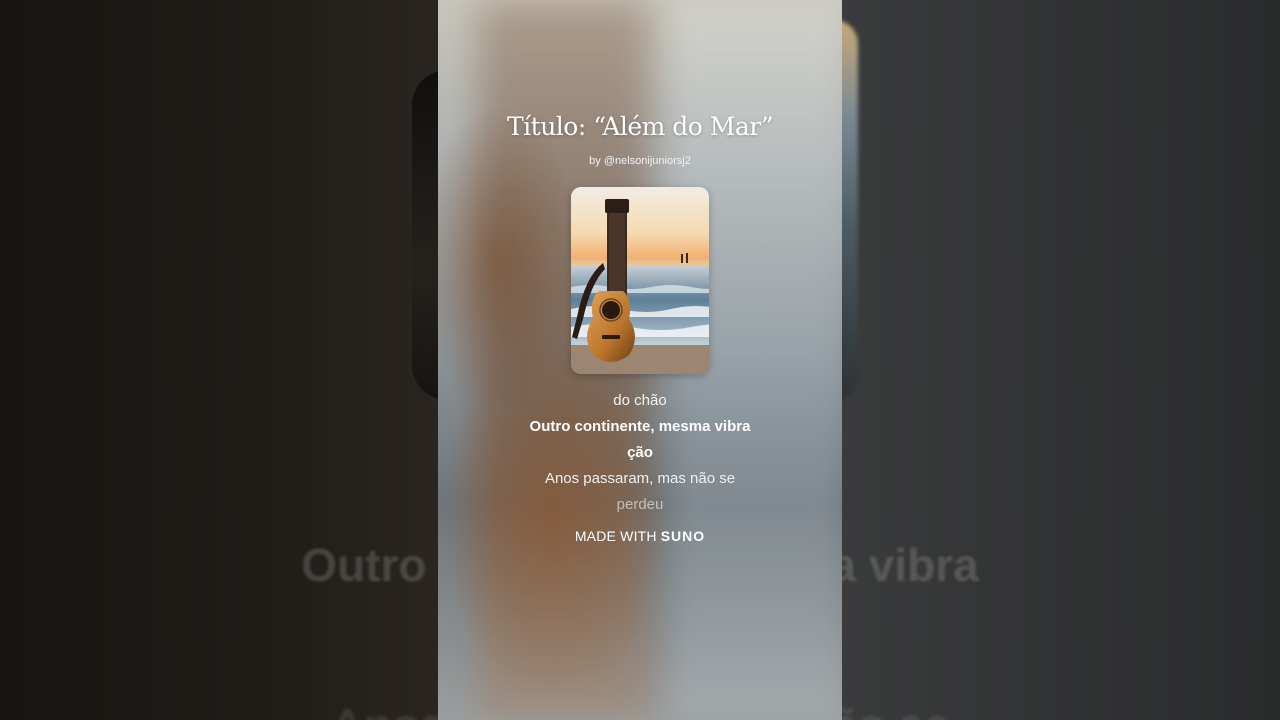 This screenshot has width=1280, height=720. I want to click on lyric-next-line: Anos passaram, mas não se, so click(640, 478).